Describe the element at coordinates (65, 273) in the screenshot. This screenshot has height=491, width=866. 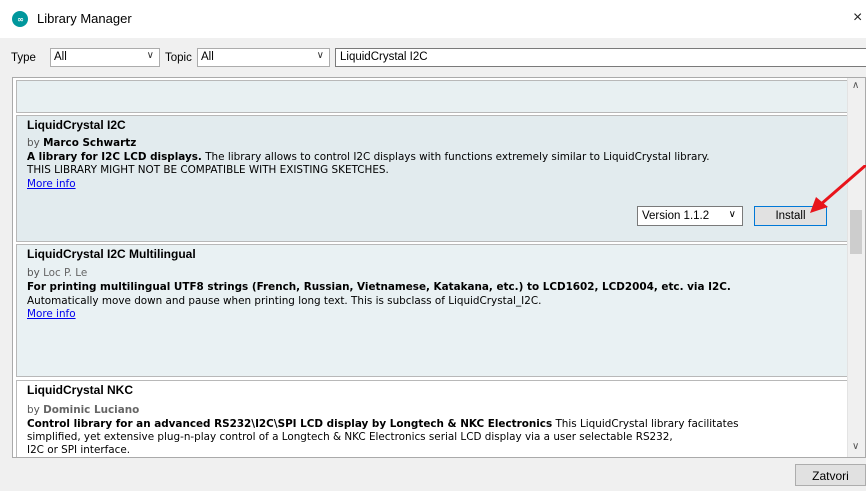
I see `author-name: Loc P. Le` at that location.